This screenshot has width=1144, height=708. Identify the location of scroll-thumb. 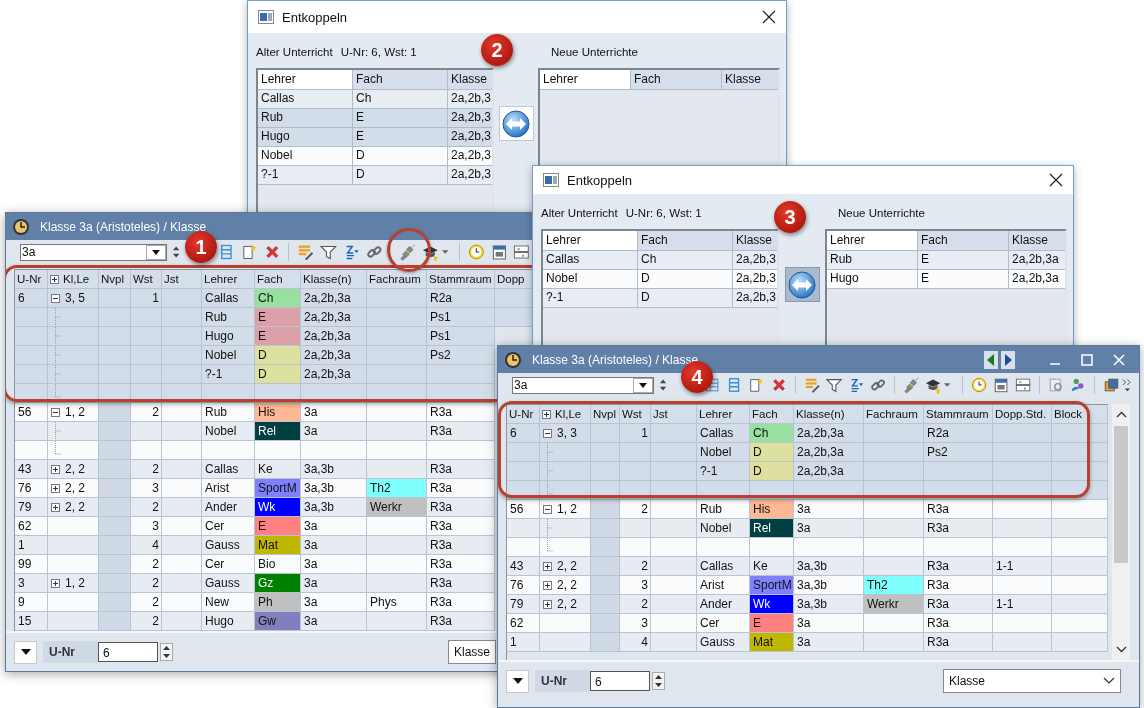
(1121, 494).